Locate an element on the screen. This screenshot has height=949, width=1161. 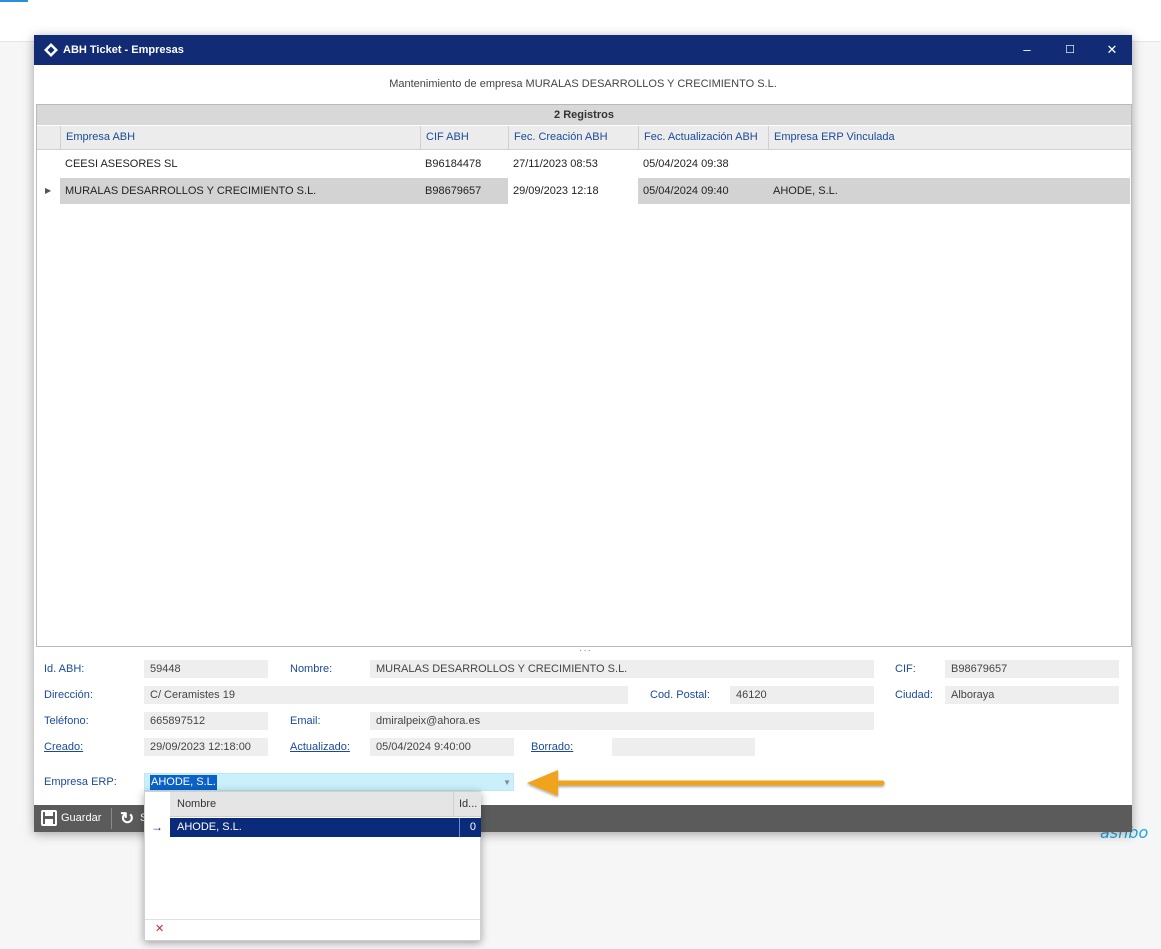
dropdown-footer: ✕ is located at coordinates (312, 929).